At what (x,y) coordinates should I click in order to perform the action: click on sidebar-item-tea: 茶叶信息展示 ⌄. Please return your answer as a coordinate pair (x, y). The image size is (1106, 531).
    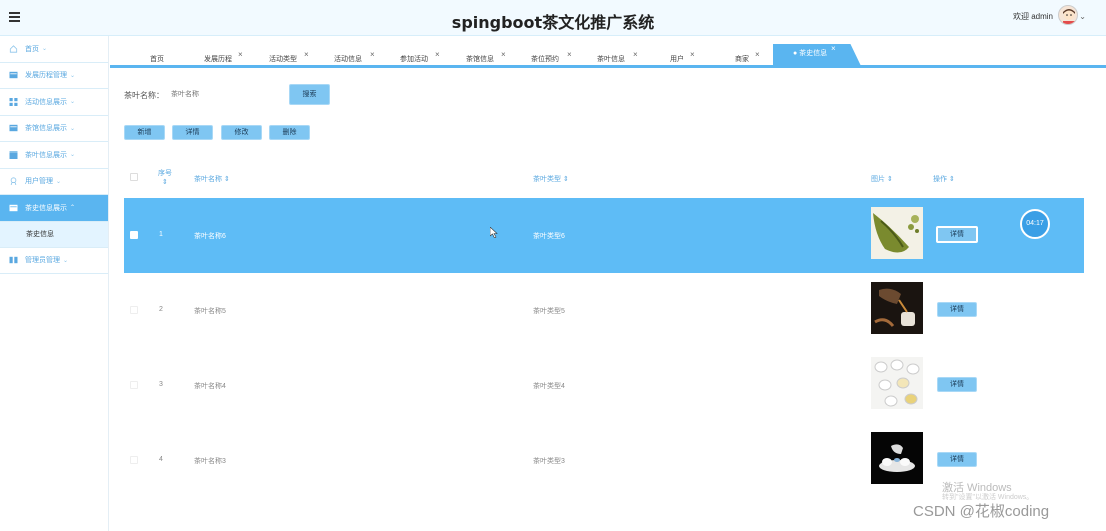
    Looking at the image, I should click on (54, 155).